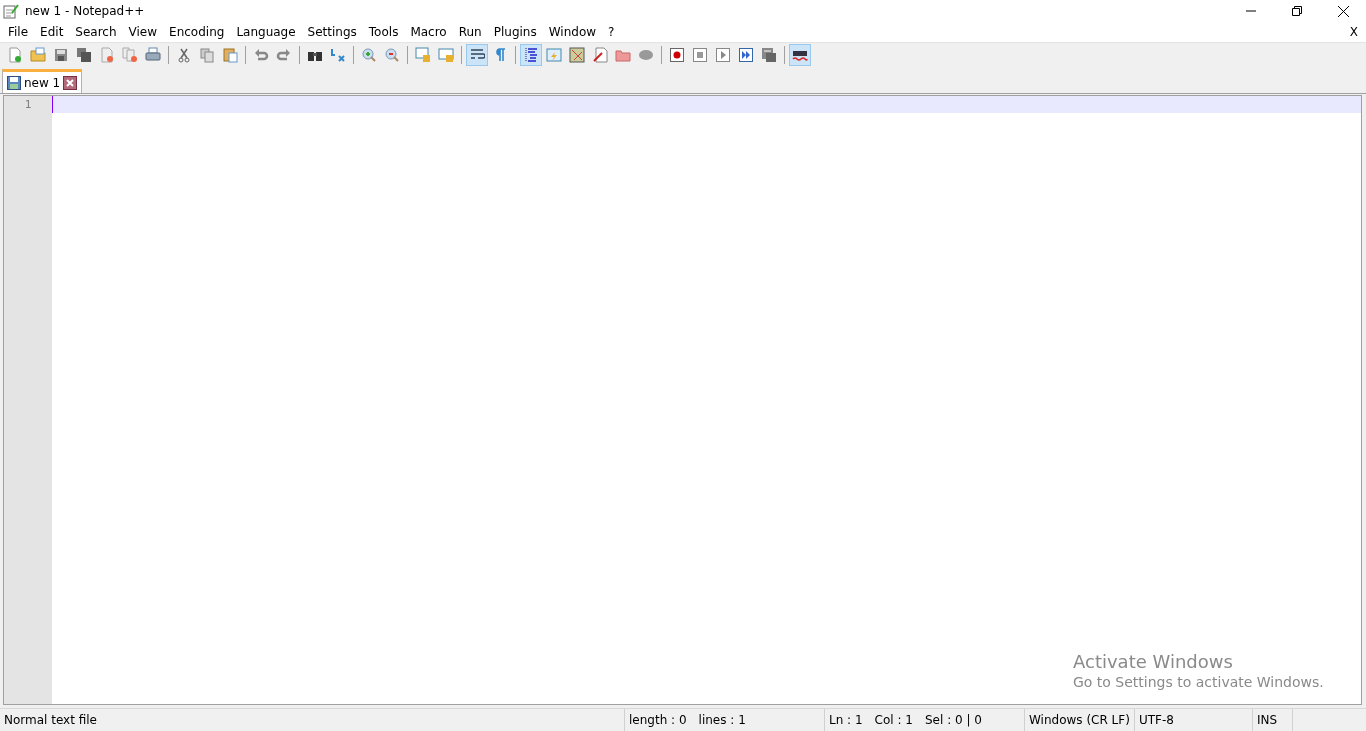  I want to click on stop-icon, so click(700, 55).